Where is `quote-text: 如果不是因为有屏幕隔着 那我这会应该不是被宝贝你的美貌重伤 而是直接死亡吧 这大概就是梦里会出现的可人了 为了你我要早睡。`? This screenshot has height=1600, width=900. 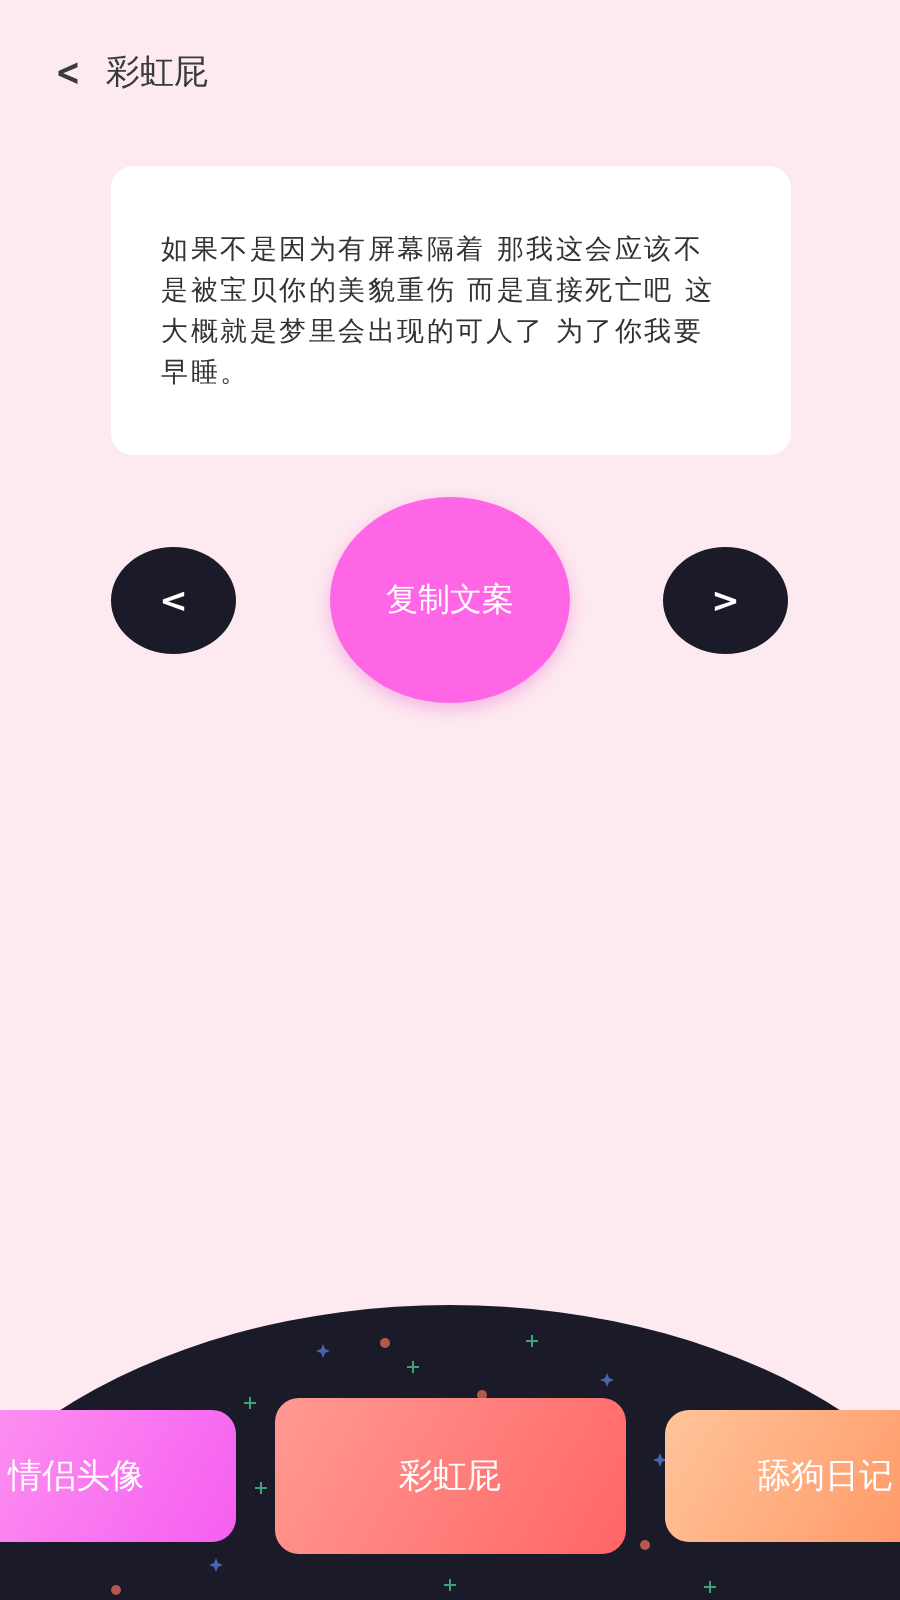
quote-text: 如果不是因为有屏幕隔着 那我这会应该不是被宝贝你的美貌重伤 而是直接死亡吧 这大概就是梦里会出现的可人了 为了你我要早睡。 is located at coordinates (438, 310).